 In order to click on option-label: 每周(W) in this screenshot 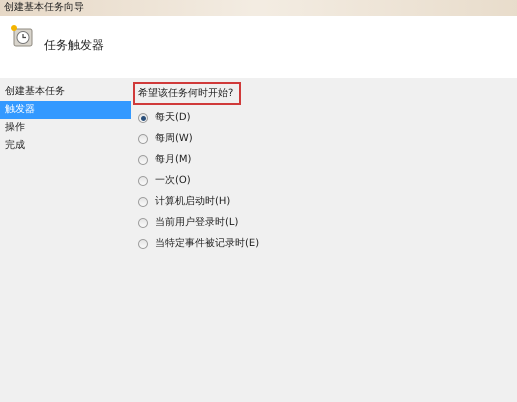, I will do `click(174, 139)`.